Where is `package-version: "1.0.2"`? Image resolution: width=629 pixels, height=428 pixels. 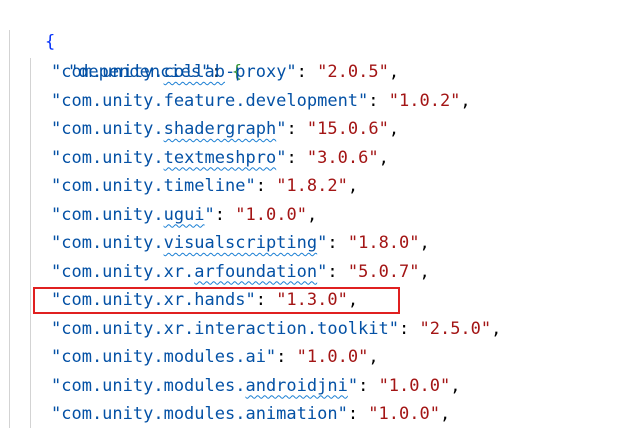
package-version: "1.0.2" is located at coordinates (424, 100).